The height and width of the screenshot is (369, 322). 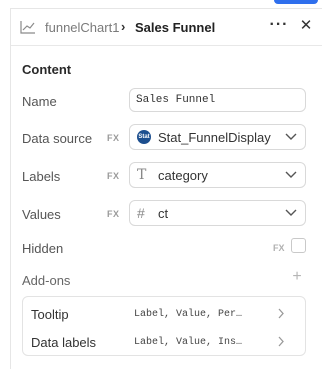 What do you see at coordinates (82, 27) in the screenshot?
I see `component-name: funnelChart1` at bounding box center [82, 27].